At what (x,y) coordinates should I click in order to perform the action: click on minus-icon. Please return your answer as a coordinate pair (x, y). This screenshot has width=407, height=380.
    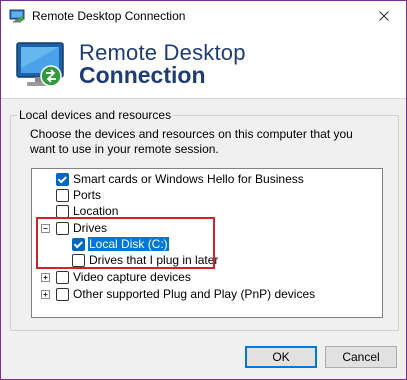
    Looking at the image, I should click on (45, 228).